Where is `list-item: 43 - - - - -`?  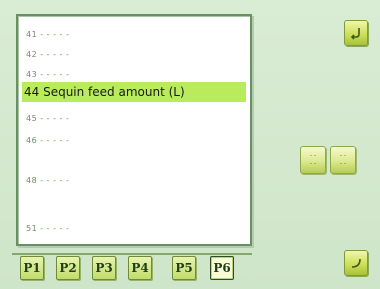
list-item: 43 - - - - - is located at coordinates (135, 74).